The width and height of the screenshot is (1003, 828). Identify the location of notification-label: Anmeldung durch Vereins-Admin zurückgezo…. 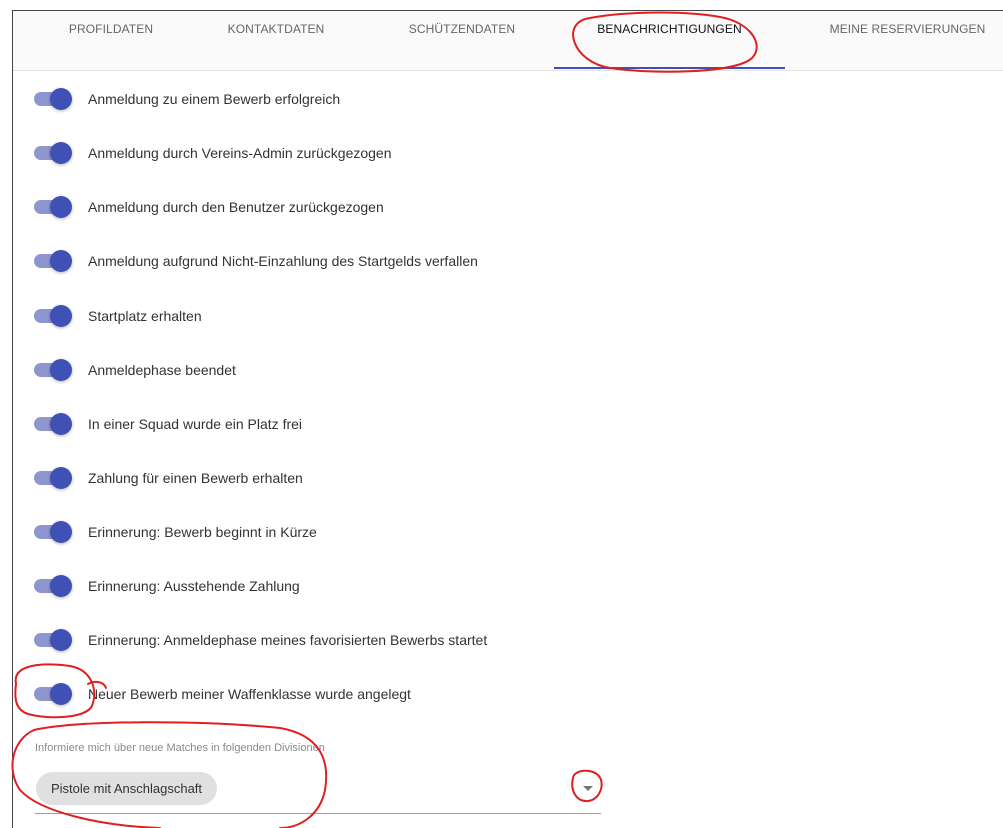
(240, 153).